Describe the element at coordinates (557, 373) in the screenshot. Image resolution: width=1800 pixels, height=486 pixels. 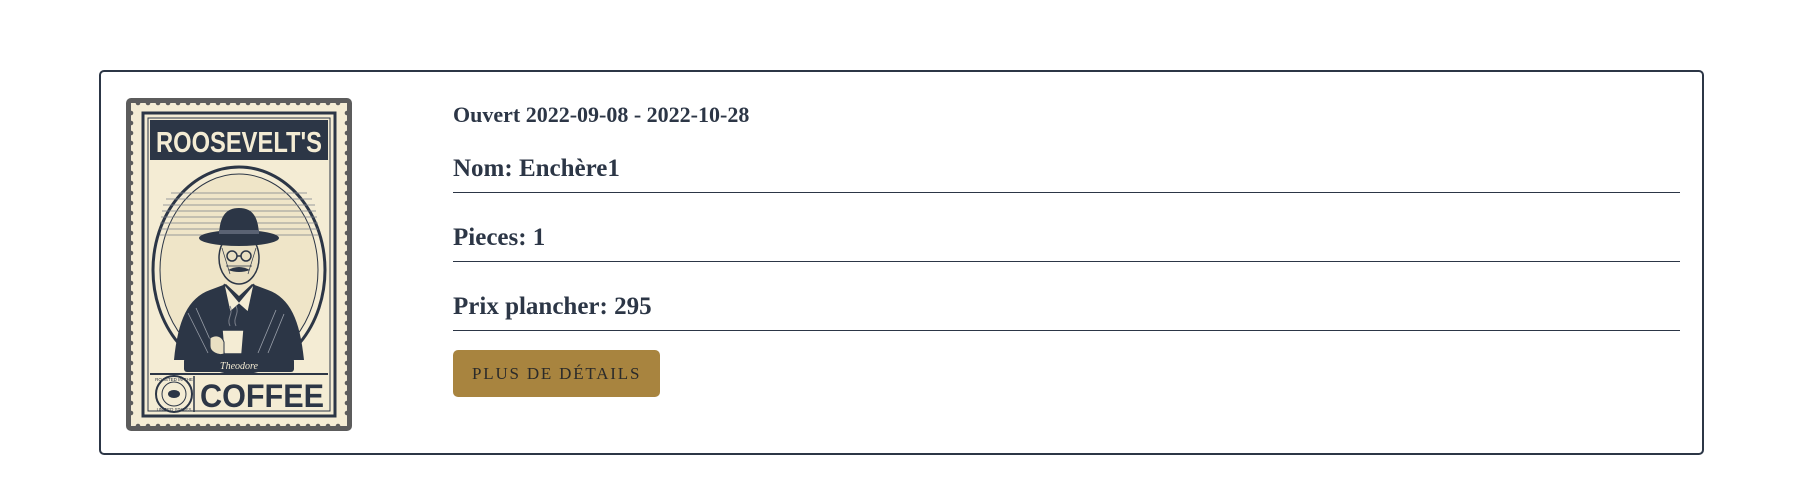
I see `more-details-button: PLUS DE DÉTAILS` at that location.